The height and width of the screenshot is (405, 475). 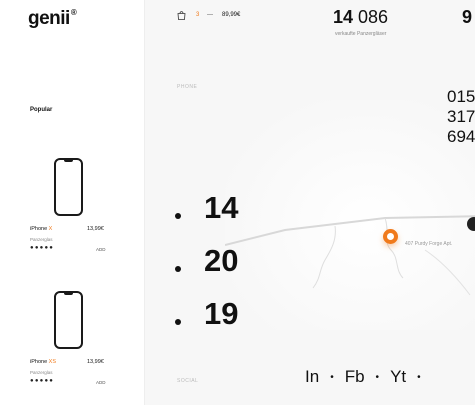 I want to click on date-number: 19, so click(x=221, y=313).